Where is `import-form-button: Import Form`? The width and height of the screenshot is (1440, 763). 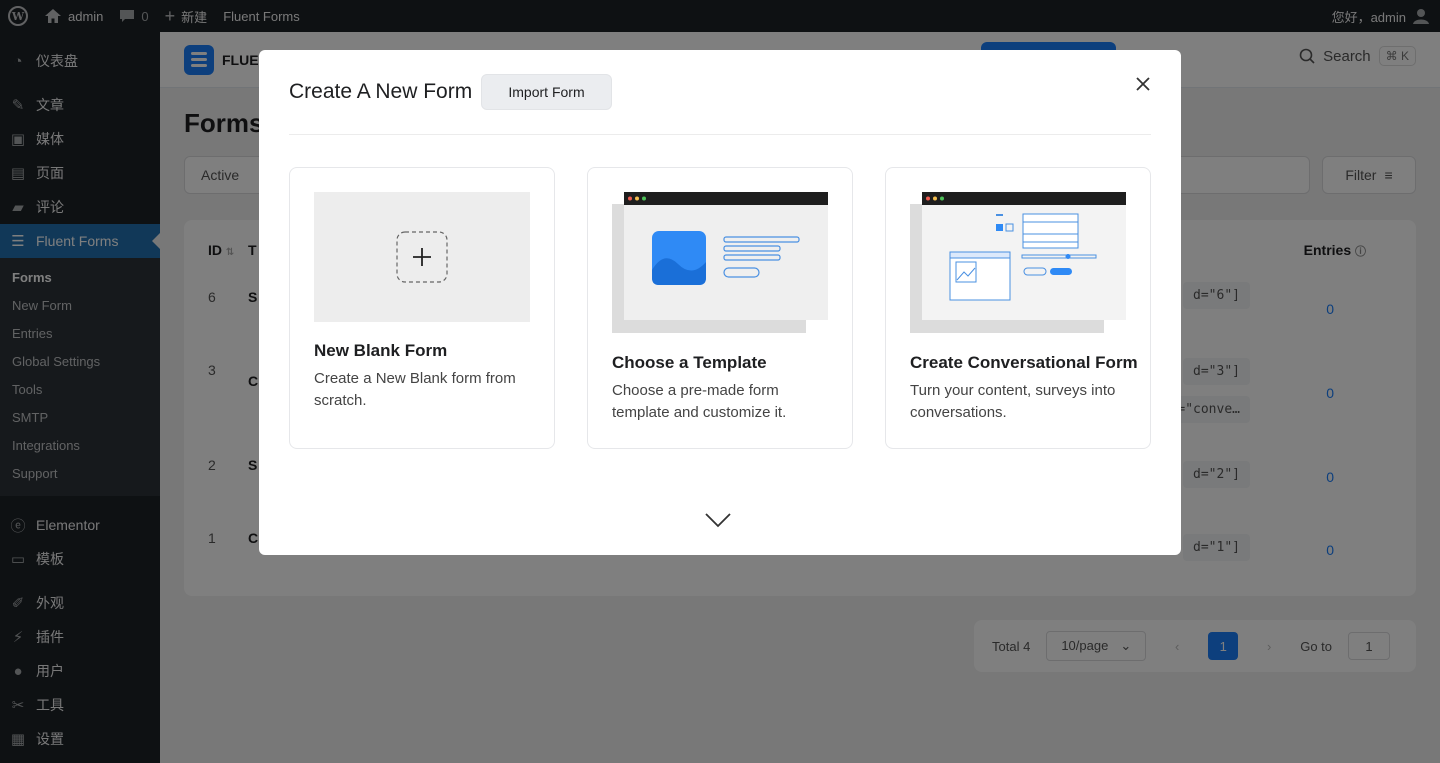
import-form-button: Import Form is located at coordinates (546, 92).